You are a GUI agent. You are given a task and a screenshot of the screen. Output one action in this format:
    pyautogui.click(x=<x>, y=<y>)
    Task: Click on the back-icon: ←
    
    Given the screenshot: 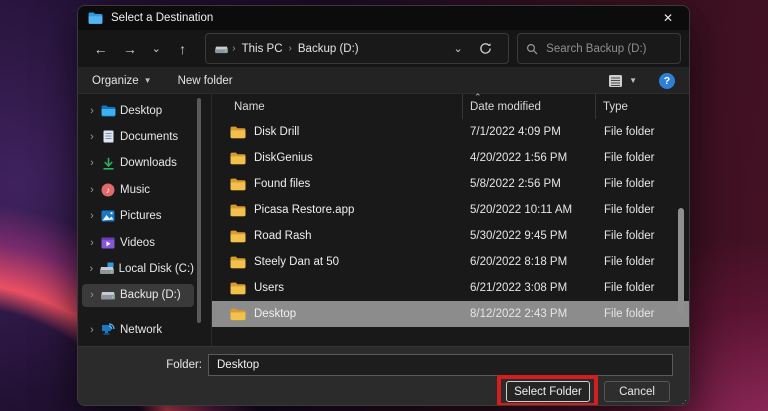 What is the action you would take?
    pyautogui.click(x=100, y=49)
    